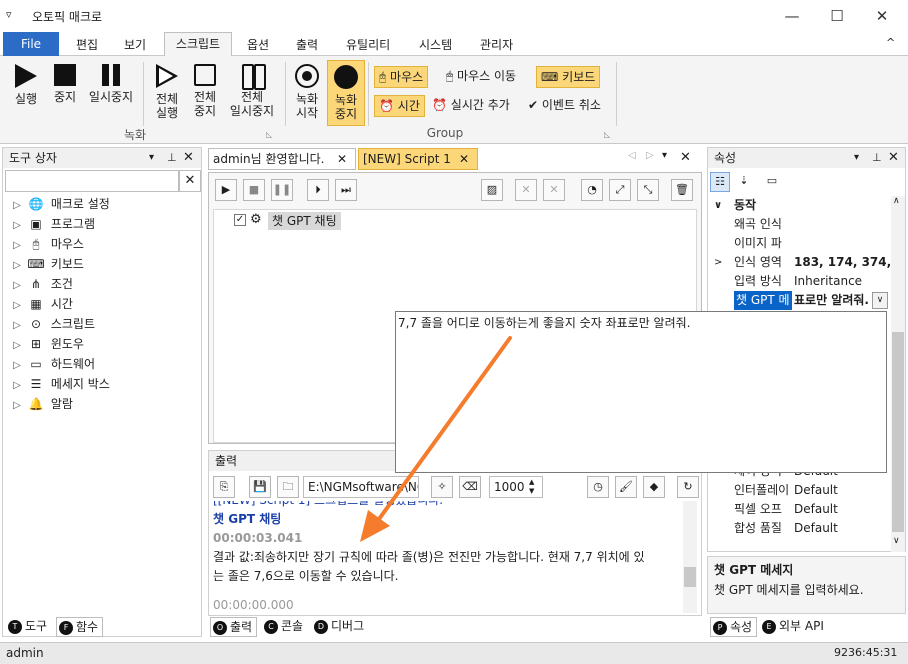 The image size is (908, 664). I want to click on property-category: ∨ 동작, so click(799, 205).